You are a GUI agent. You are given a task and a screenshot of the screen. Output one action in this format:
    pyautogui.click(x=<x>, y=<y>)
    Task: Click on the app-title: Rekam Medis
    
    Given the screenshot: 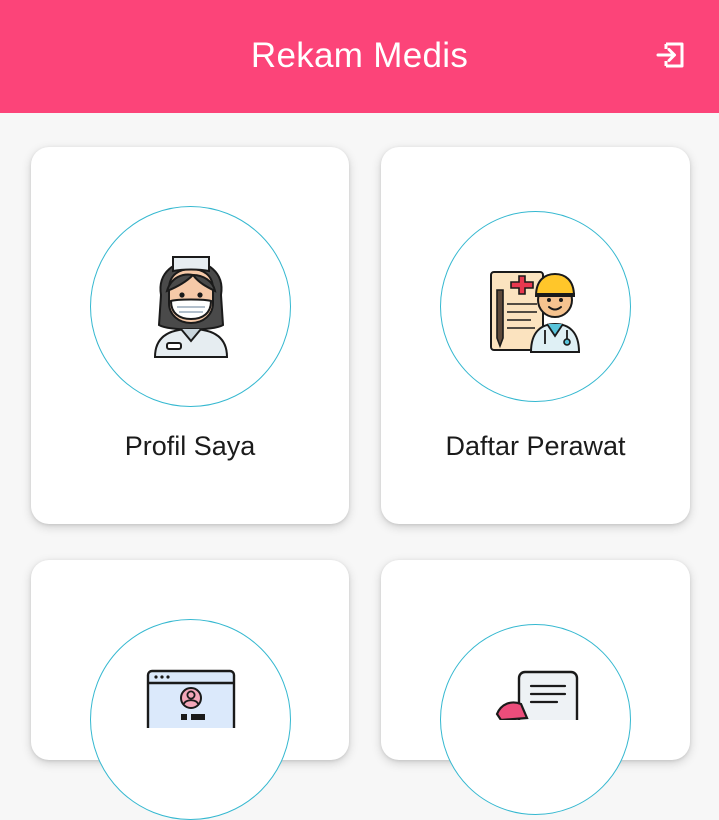 What is the action you would take?
    pyautogui.click(x=359, y=55)
    